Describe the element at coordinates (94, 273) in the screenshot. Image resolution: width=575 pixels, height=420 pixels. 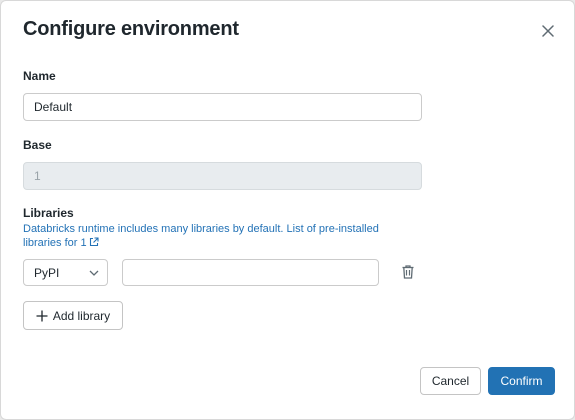
I see `chevron-down-icon` at that location.